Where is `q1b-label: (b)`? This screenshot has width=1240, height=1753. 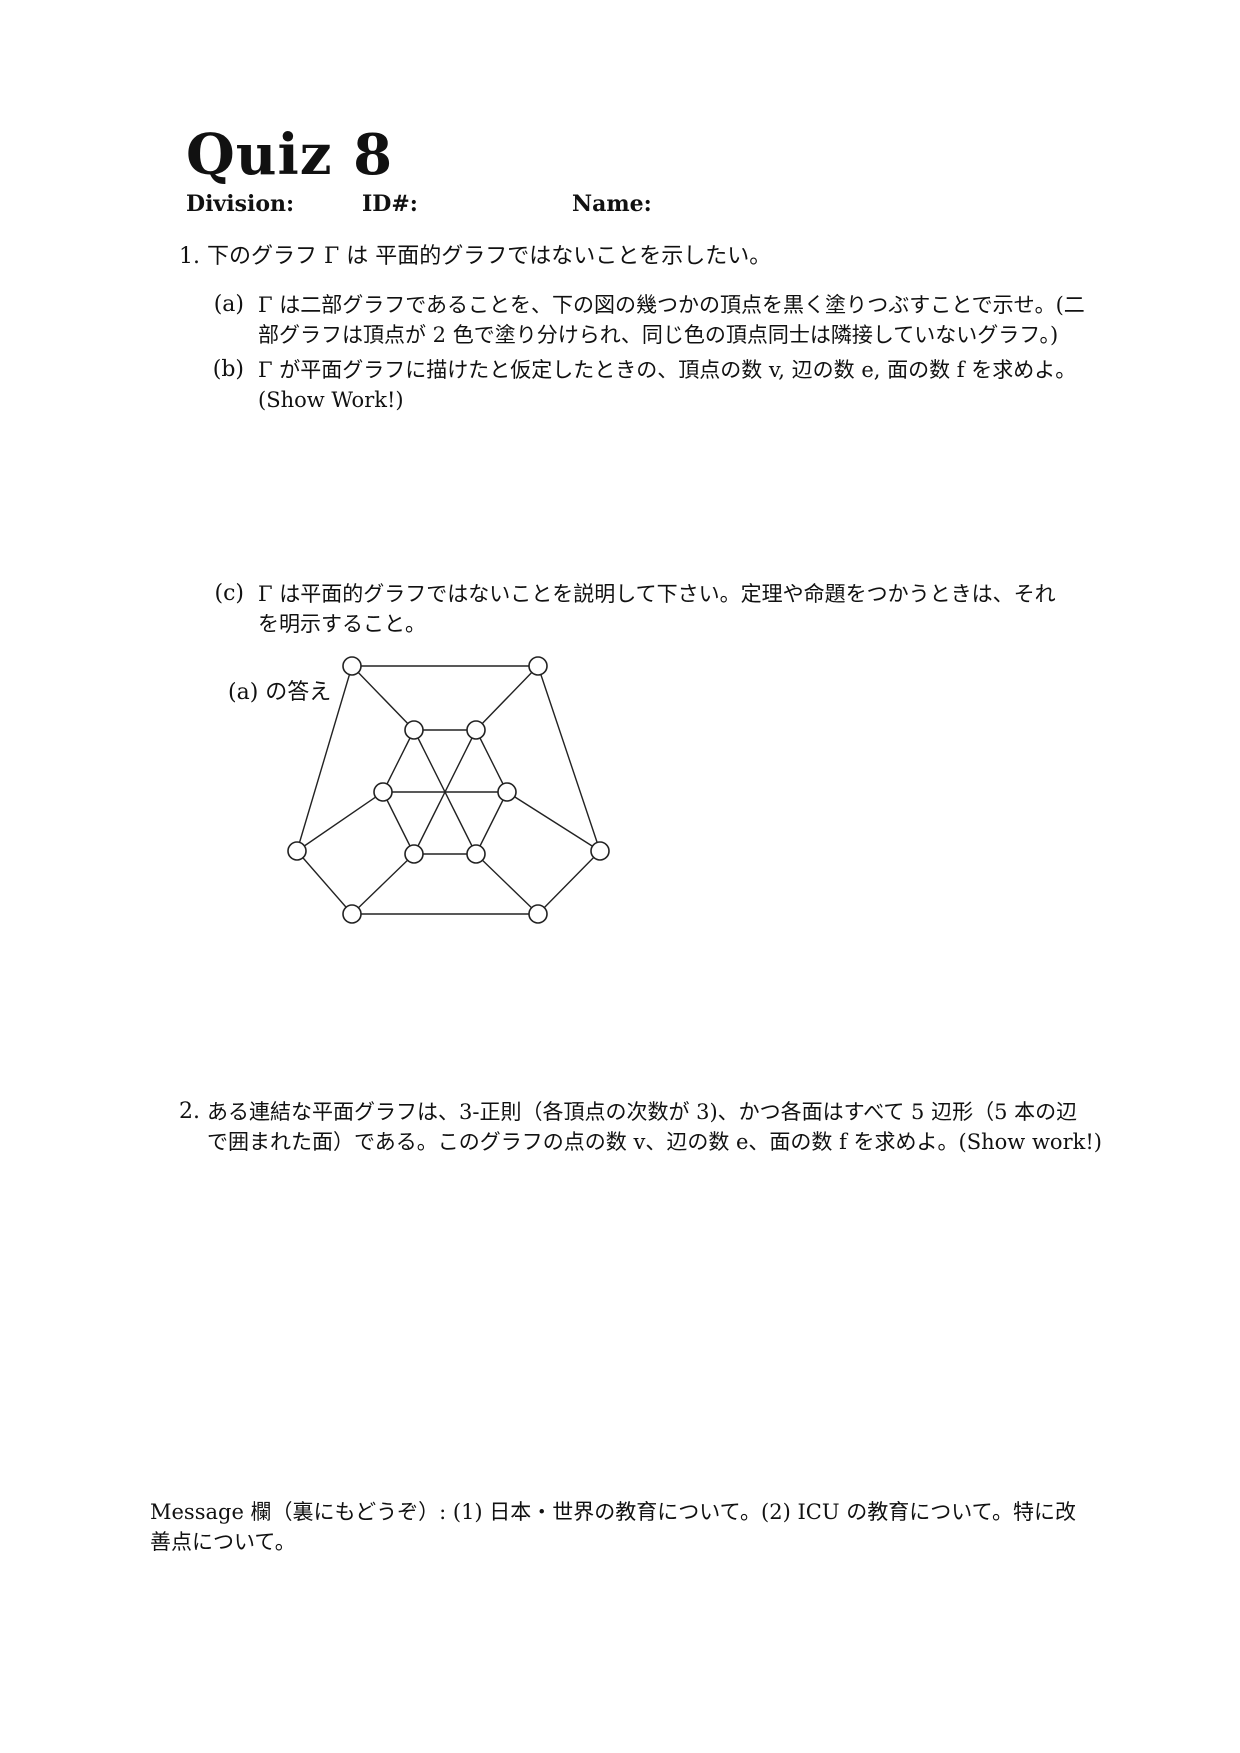
q1b-label: (b) is located at coordinates (228, 369).